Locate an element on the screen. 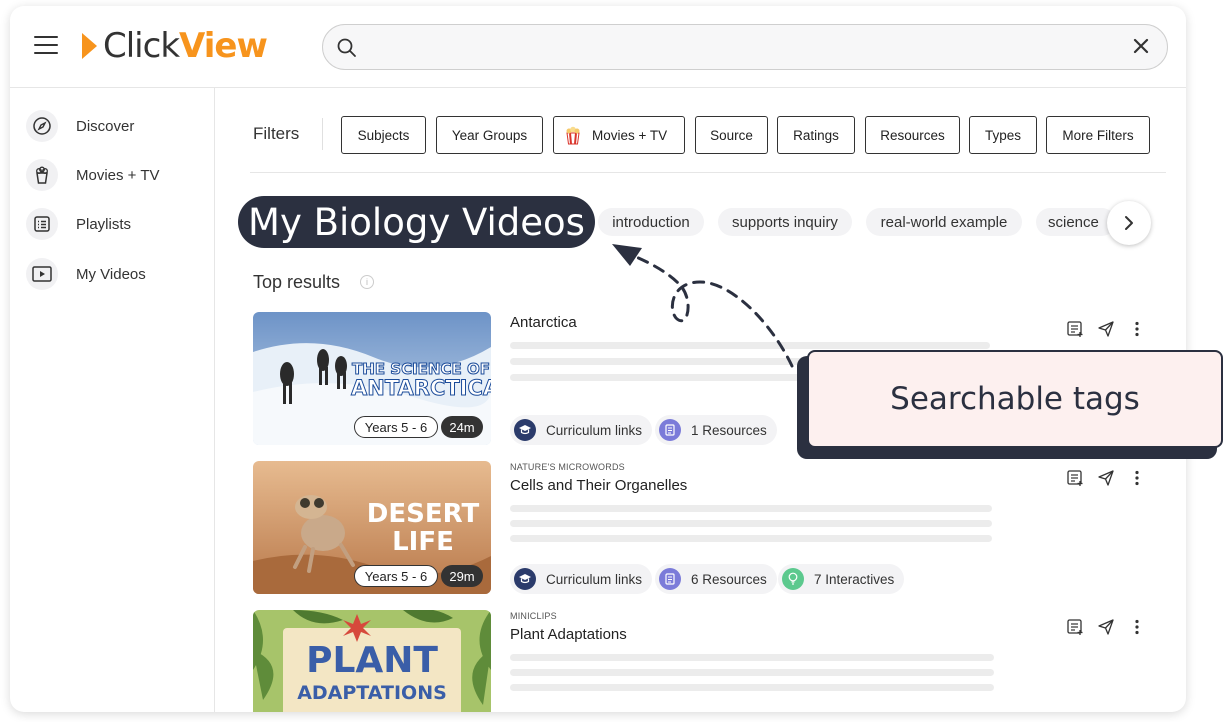 Image resolution: width=1224 pixels, height=722 pixels. searchable-tags-callout: Searchable tags is located at coordinates (1015, 399).